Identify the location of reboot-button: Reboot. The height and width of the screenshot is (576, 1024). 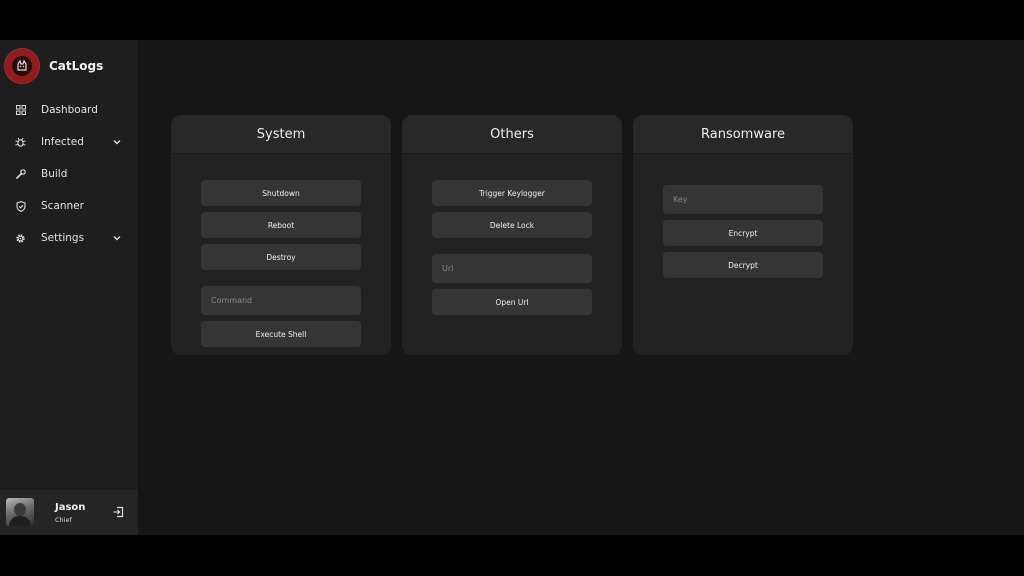
(281, 225).